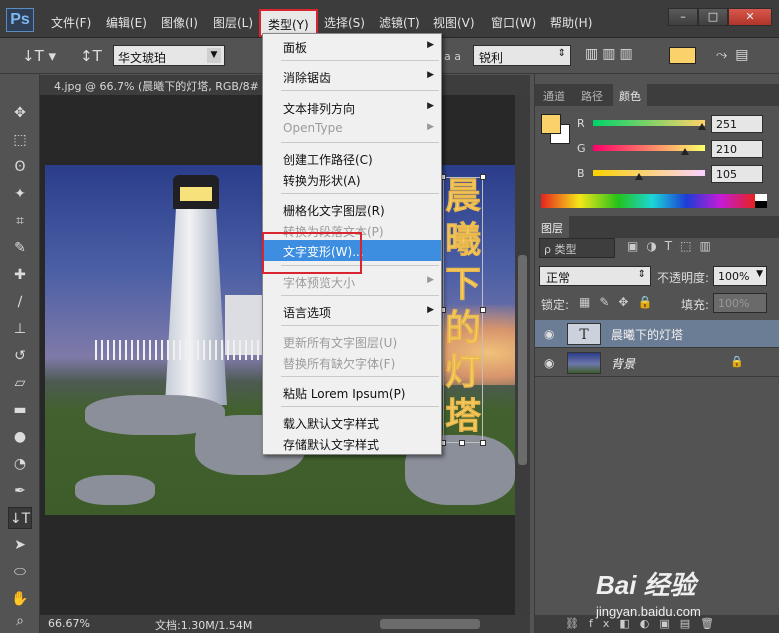 The image size is (779, 633). What do you see at coordinates (20, 410) in the screenshot?
I see `gradient-tool-icon: ▬` at bounding box center [20, 410].